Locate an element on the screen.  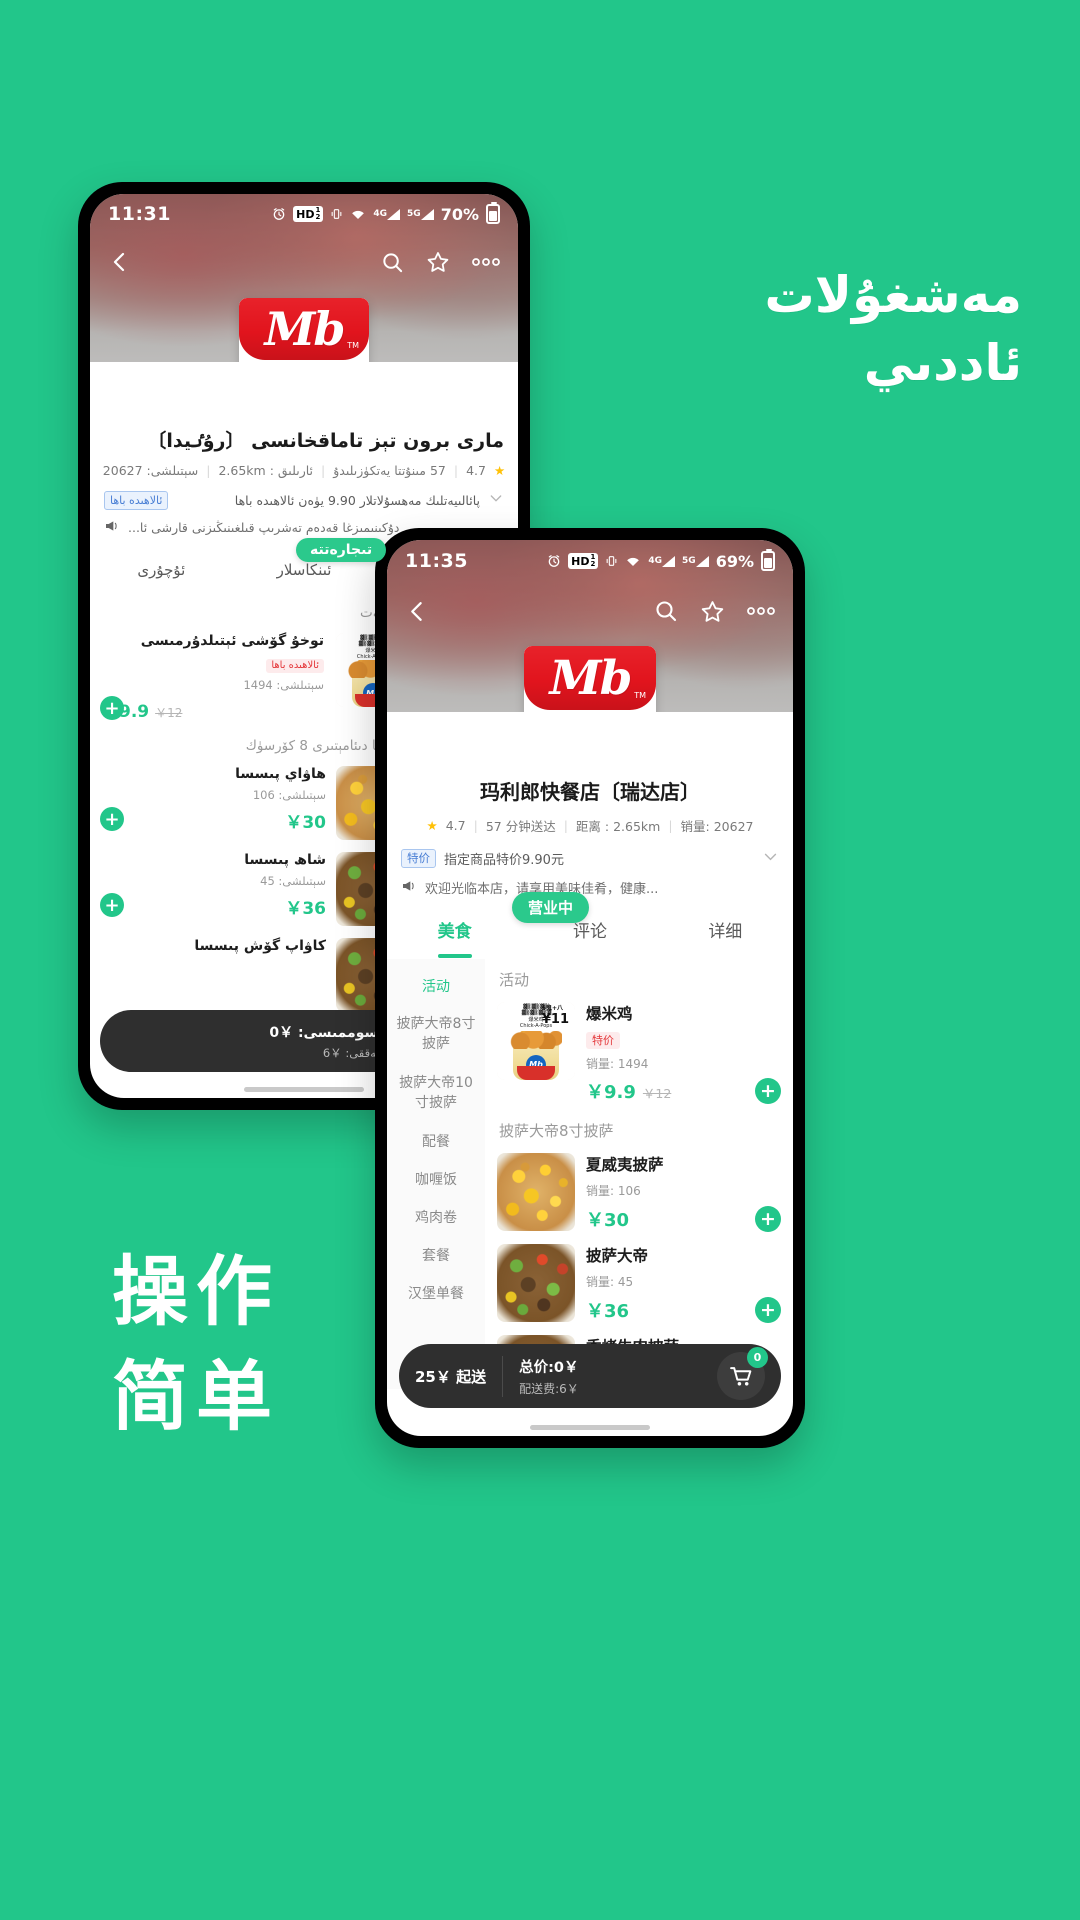
promo-headline-chinese-line1: 操作 is located at coordinates (196, 1291).